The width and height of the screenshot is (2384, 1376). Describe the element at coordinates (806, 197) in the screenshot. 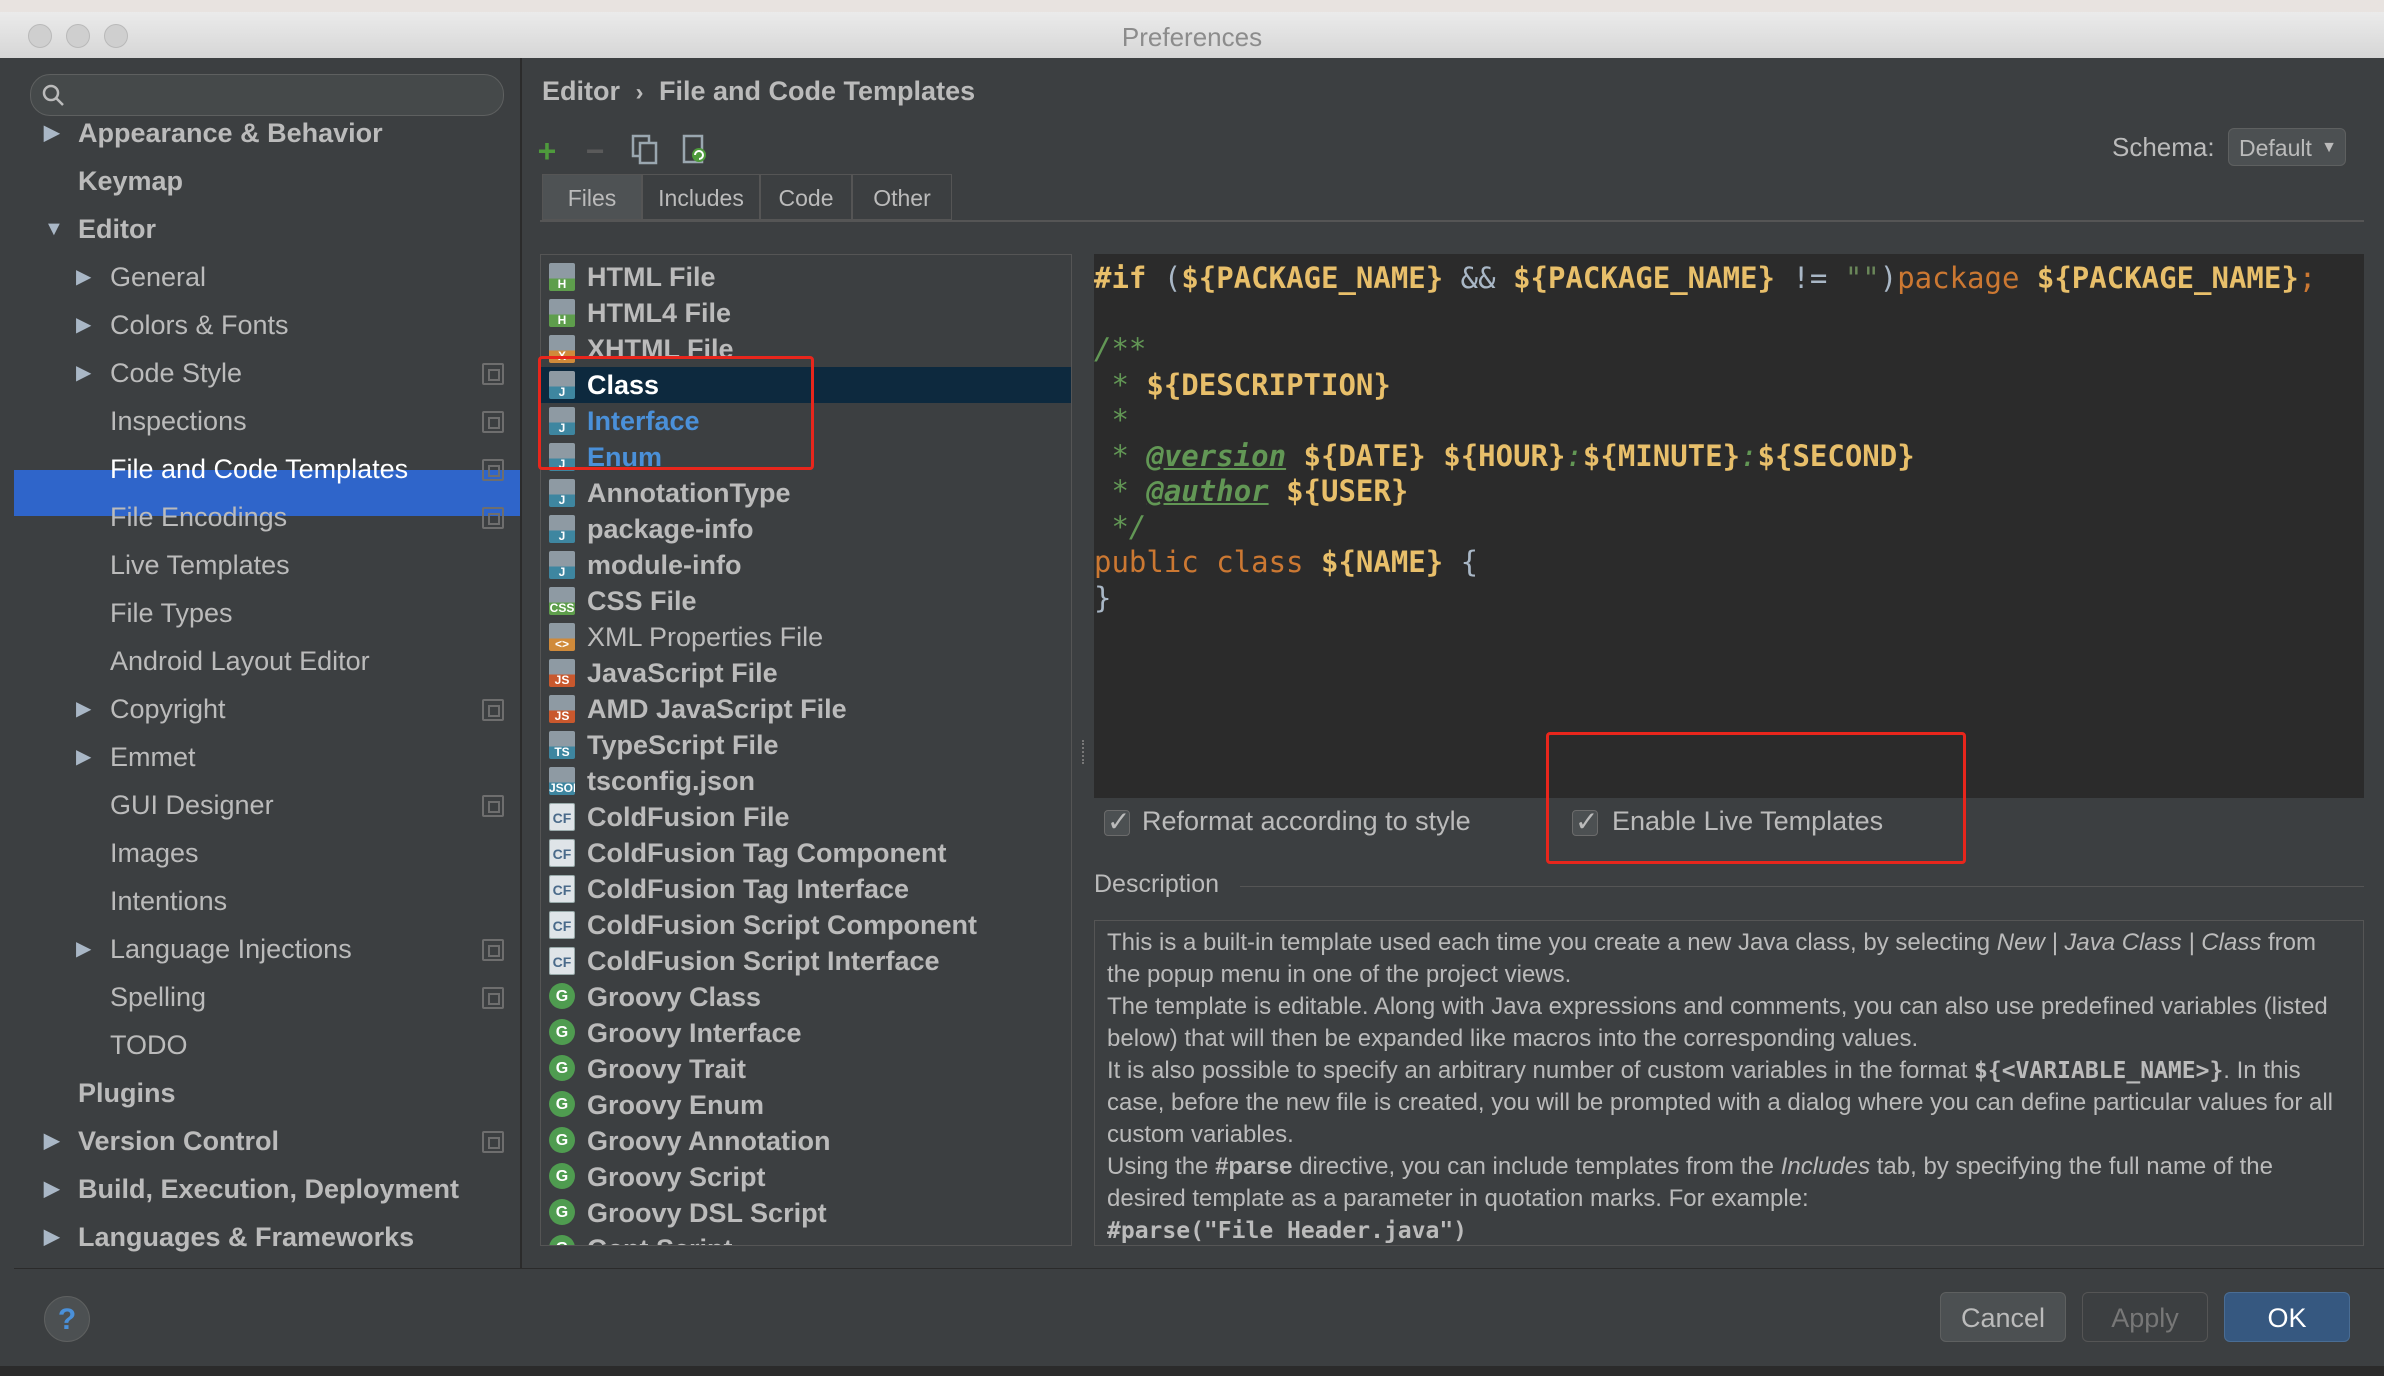

I see `tab-code: Code` at that location.